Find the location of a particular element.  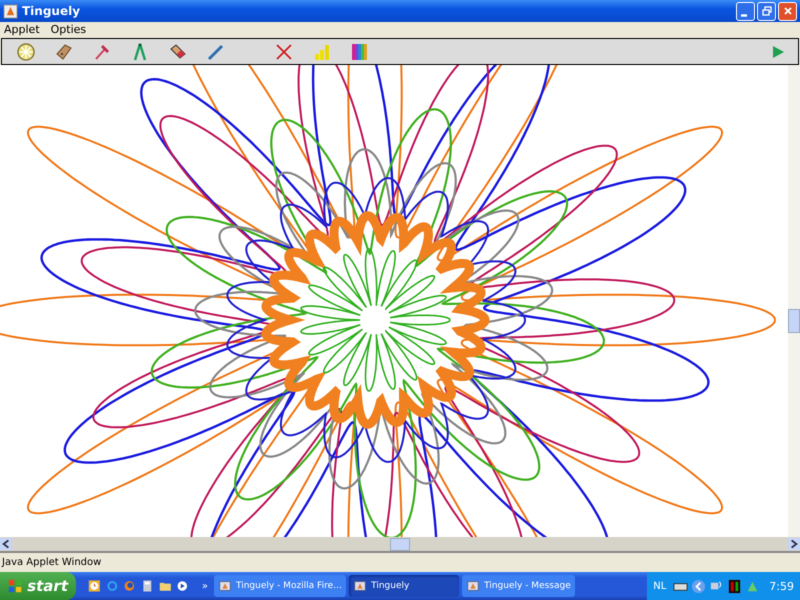

taskbar-button: Tinguely - Message is located at coordinates (518, 586).